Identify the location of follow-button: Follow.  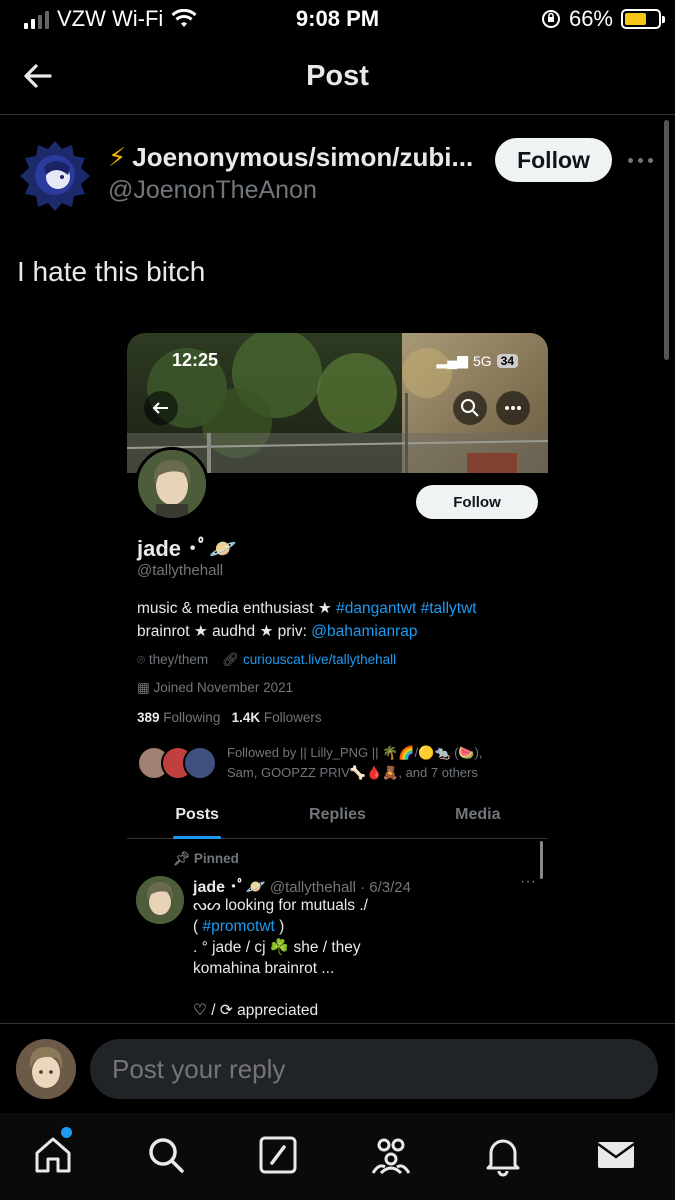
(553, 160).